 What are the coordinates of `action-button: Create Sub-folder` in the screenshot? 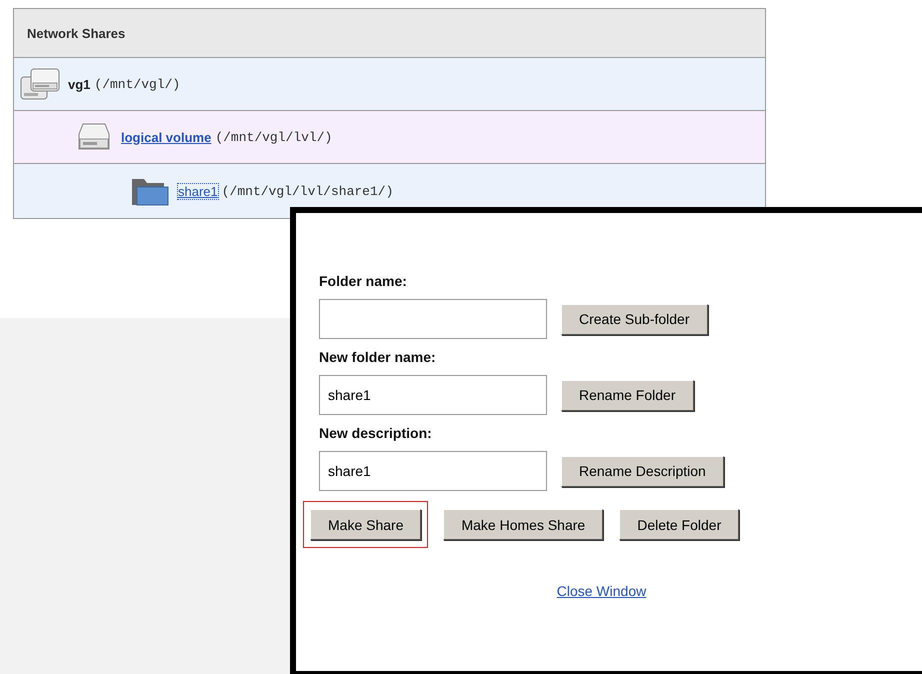 It's located at (634, 319).